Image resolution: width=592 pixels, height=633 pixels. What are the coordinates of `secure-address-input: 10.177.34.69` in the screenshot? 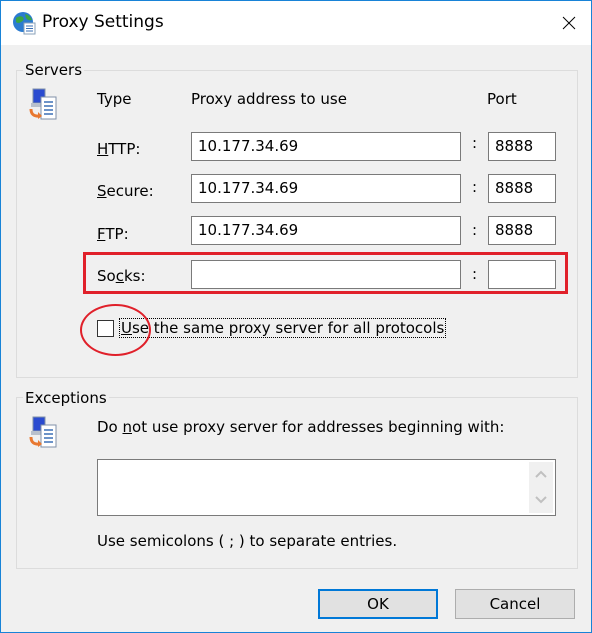 It's located at (326, 188).